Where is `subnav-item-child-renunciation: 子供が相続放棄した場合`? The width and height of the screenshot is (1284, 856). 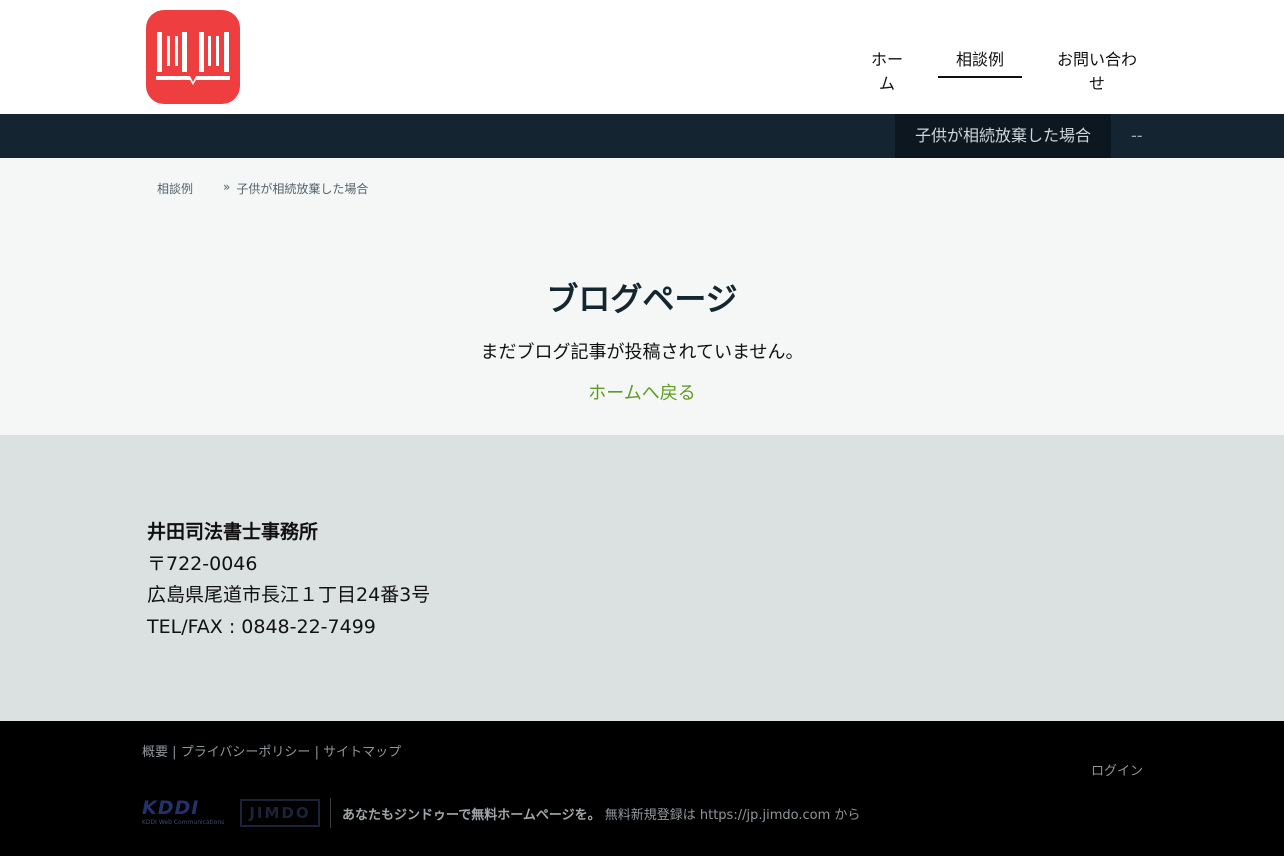 subnav-item-child-renunciation: 子供が相続放棄した場合 is located at coordinates (1003, 136).